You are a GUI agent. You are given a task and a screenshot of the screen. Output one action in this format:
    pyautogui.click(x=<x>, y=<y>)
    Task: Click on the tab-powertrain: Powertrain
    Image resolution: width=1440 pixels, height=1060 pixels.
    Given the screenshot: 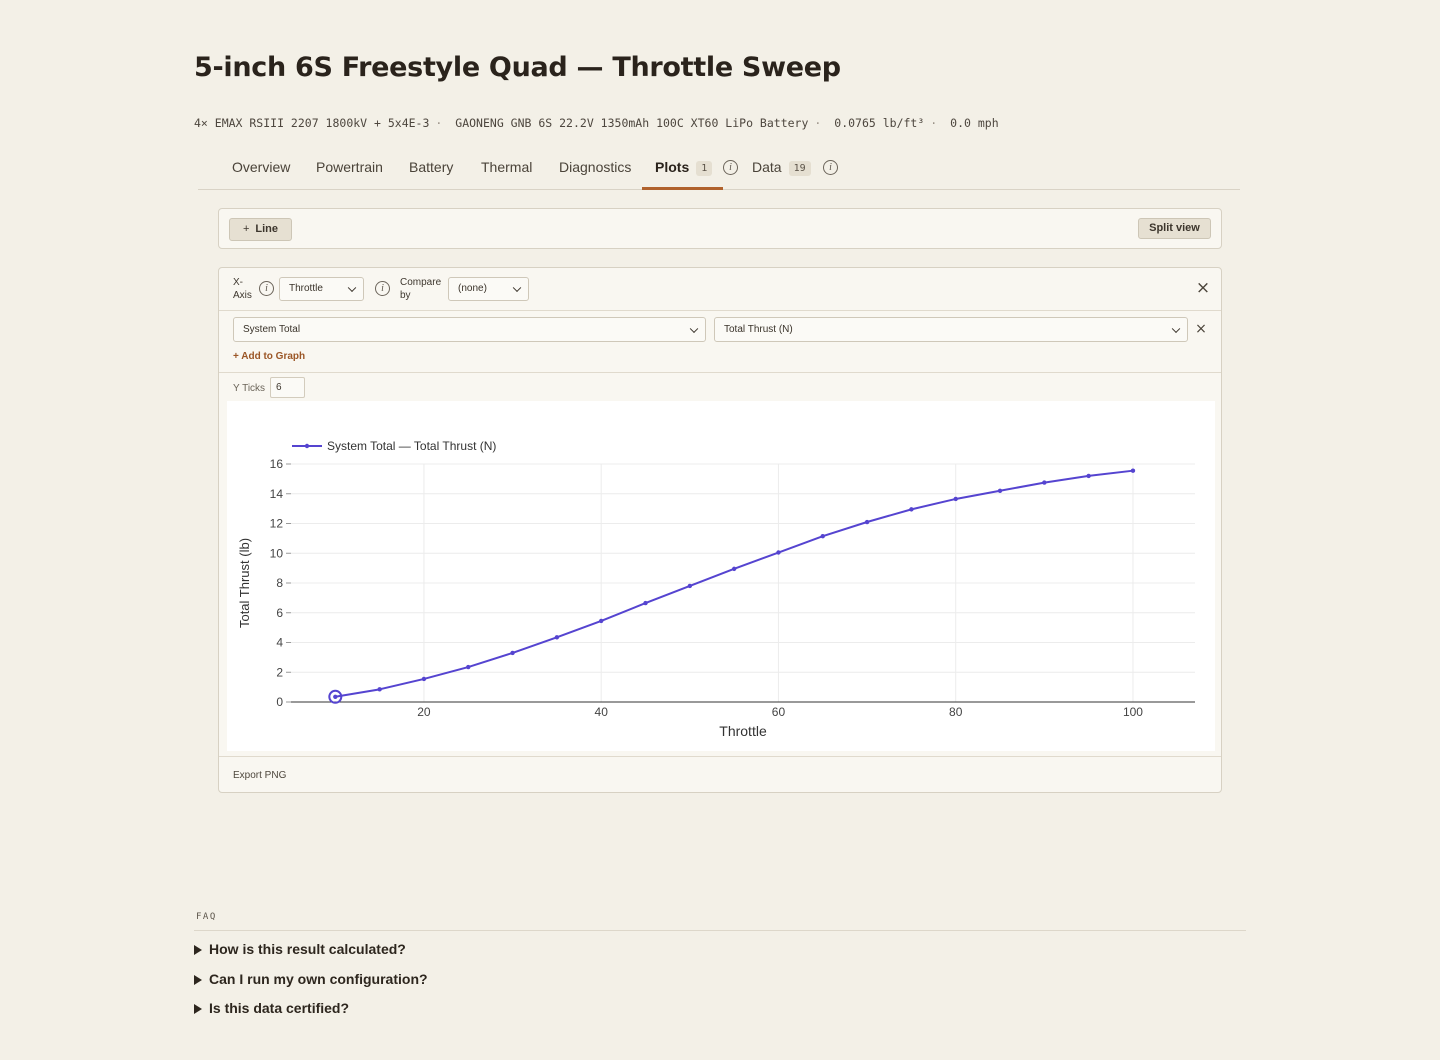 What is the action you would take?
    pyautogui.click(x=349, y=168)
    